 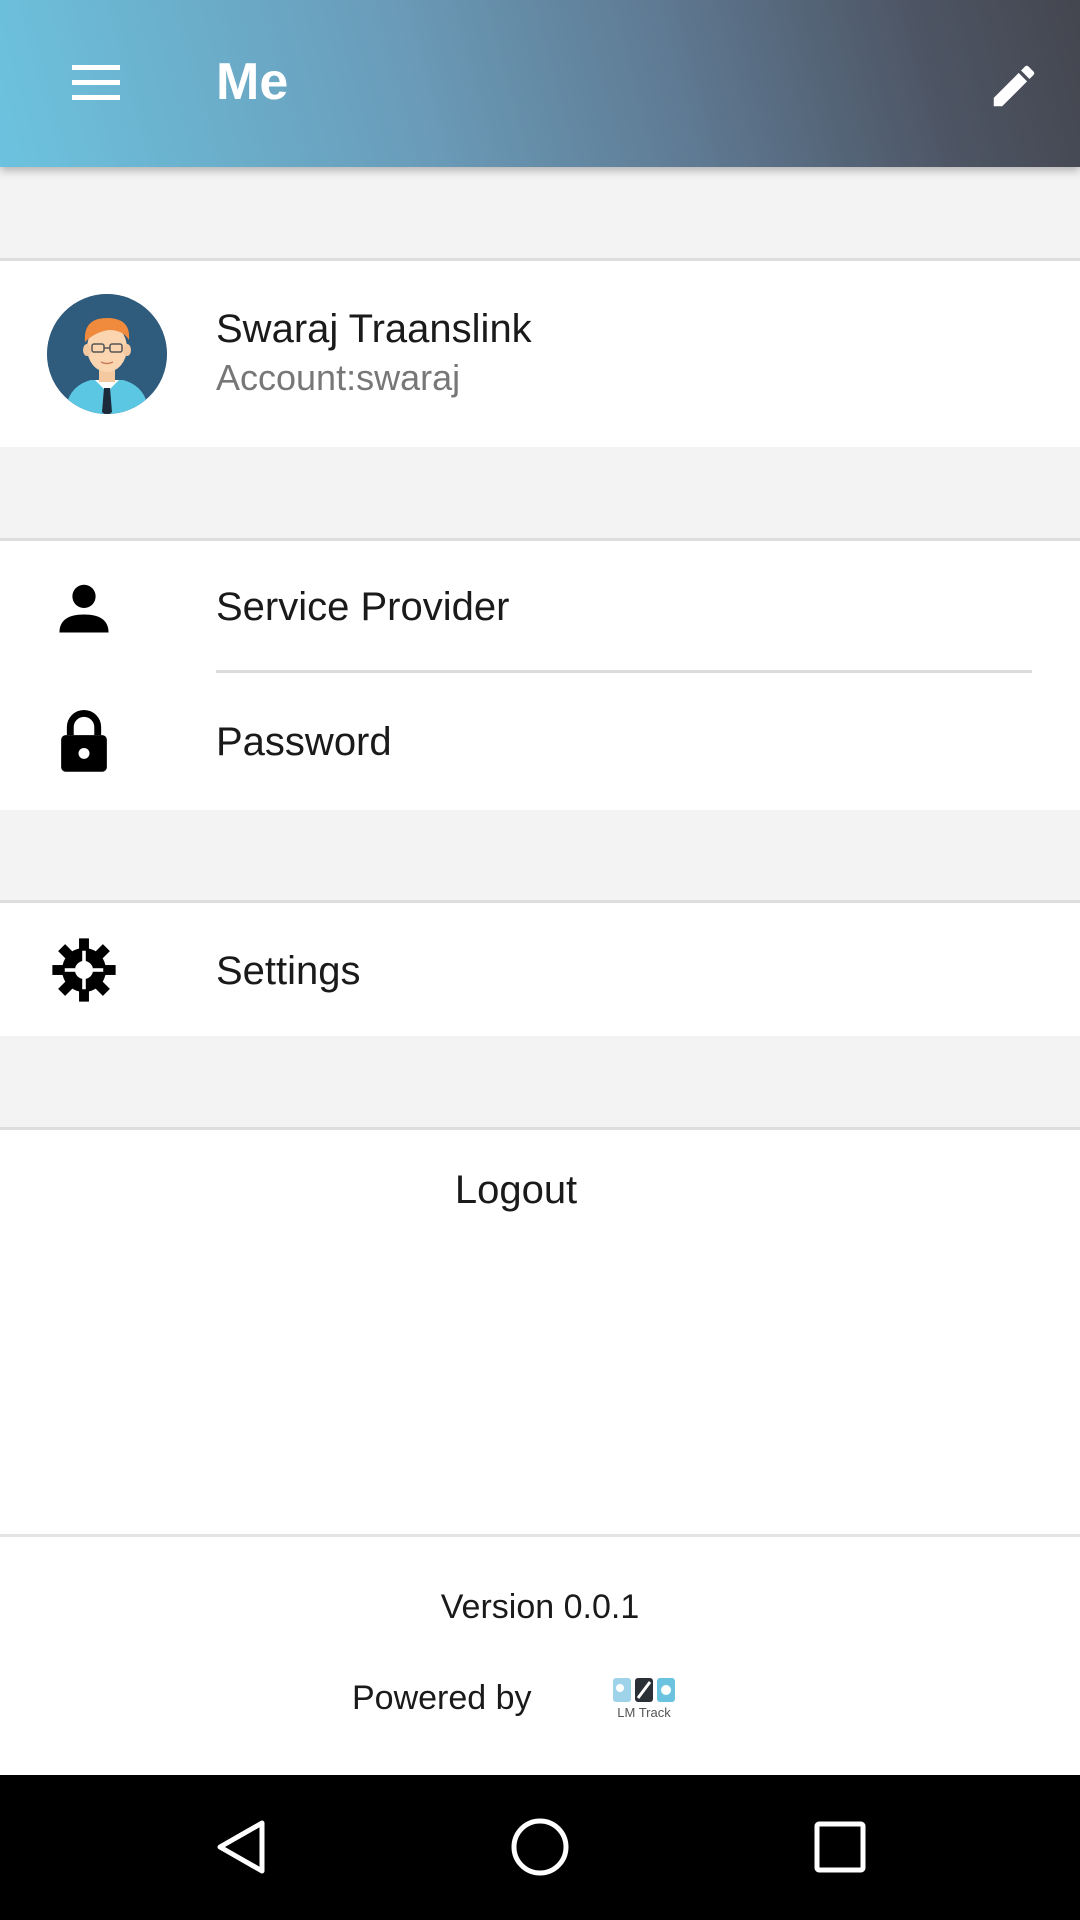 I want to click on gear-icon, so click(x=84, y=970).